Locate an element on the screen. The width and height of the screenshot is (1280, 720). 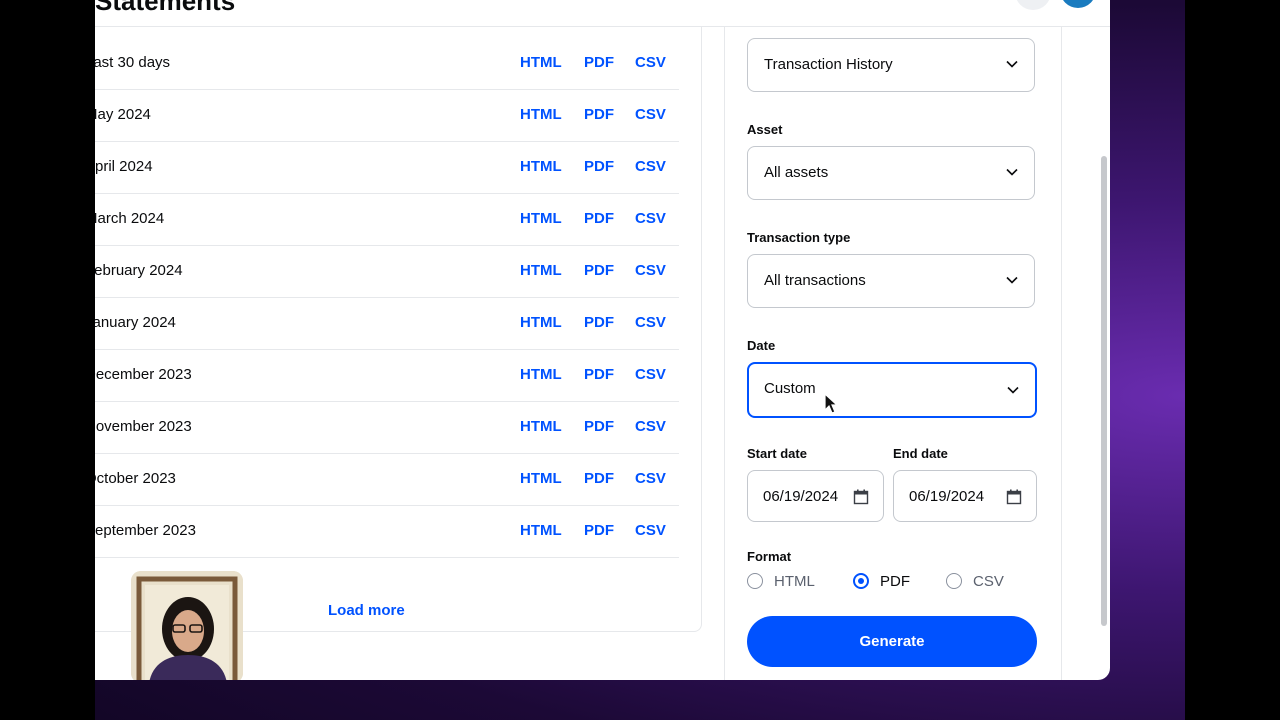
statement-row: October 2023 HTML PDF CSV is located at coordinates (387, 479).